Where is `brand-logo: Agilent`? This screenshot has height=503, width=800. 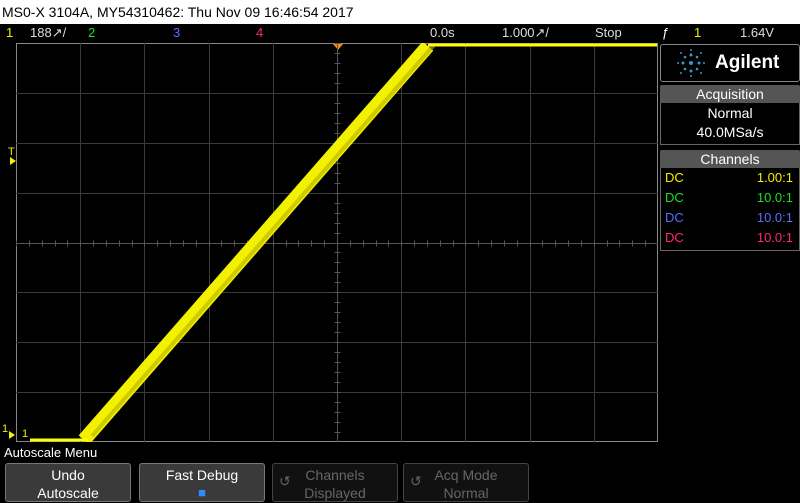 brand-logo: Agilent is located at coordinates (730, 63).